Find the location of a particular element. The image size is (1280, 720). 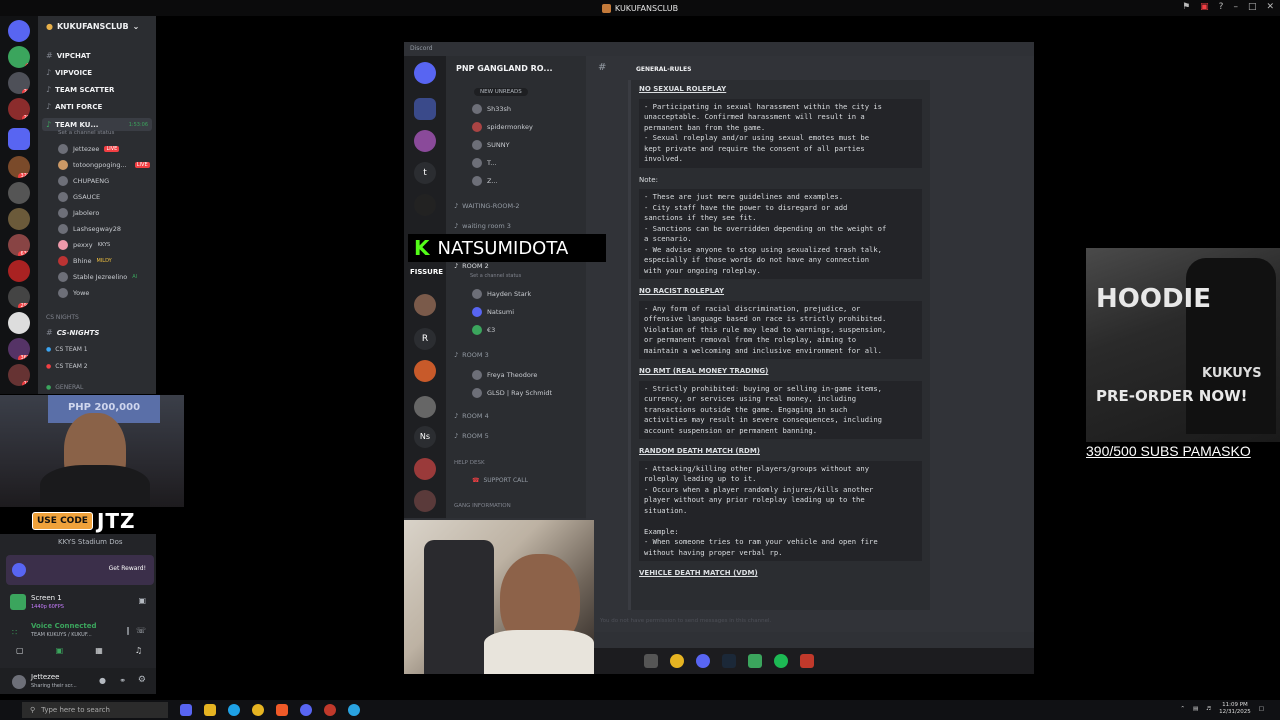

voice-user: Hayden Stark is located at coordinates (501, 294).